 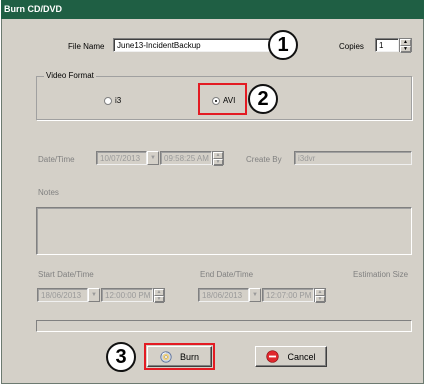 What do you see at coordinates (381, 274) in the screenshot?
I see `estimation-size-label: Estimation Size` at bounding box center [381, 274].